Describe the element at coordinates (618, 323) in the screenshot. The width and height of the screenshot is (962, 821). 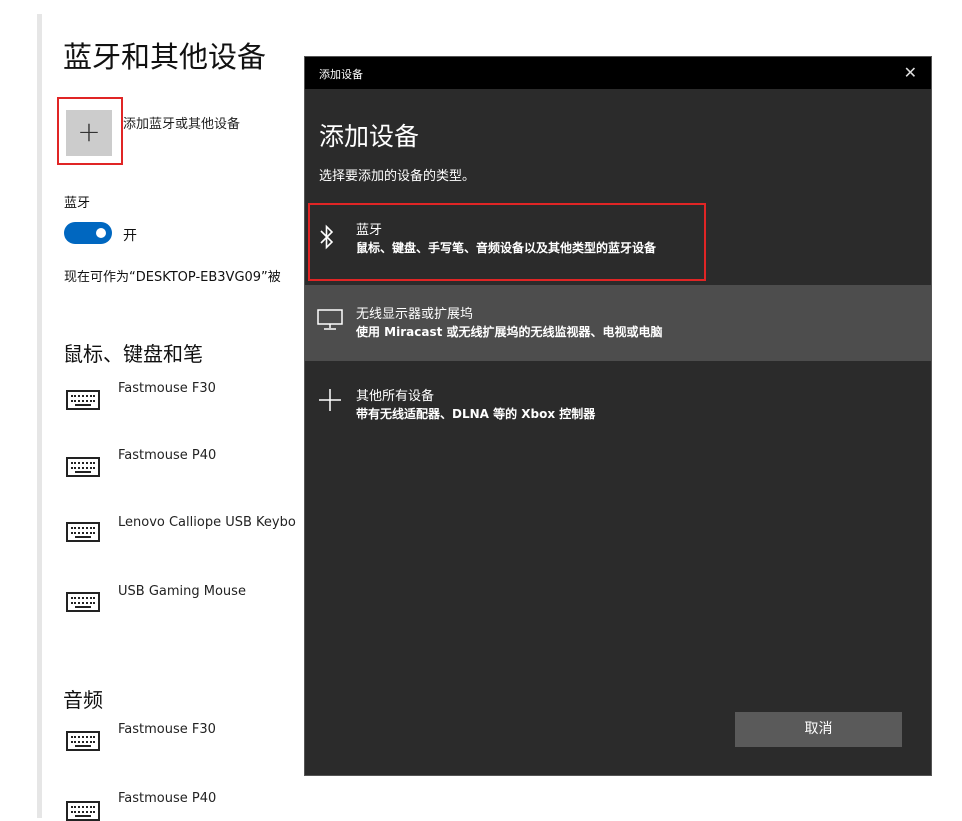
I see `option-wireless-display: 无线显示器或扩展坞 使用 Miracast 或无线扩展坞的无线监视器、电视或电脑` at that location.